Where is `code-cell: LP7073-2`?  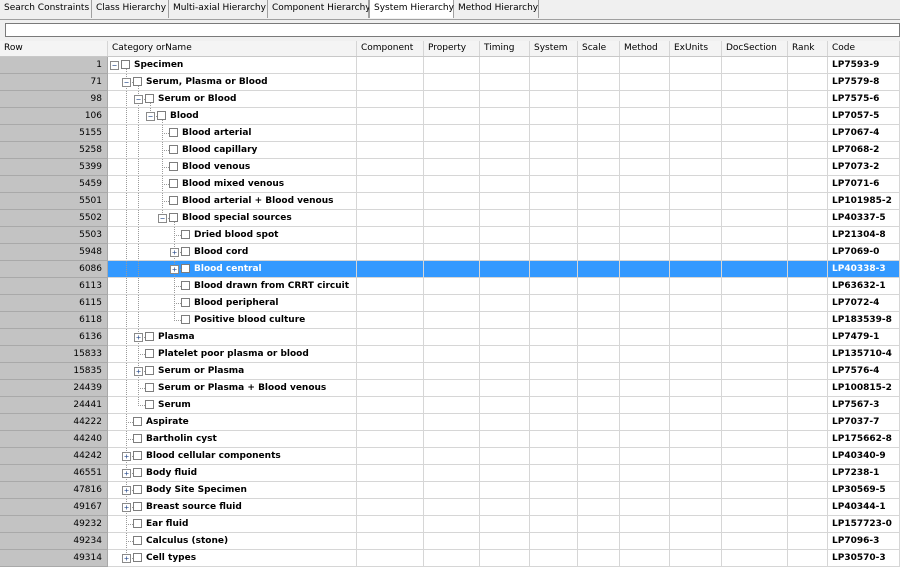
code-cell: LP7073-2 is located at coordinates (864, 167).